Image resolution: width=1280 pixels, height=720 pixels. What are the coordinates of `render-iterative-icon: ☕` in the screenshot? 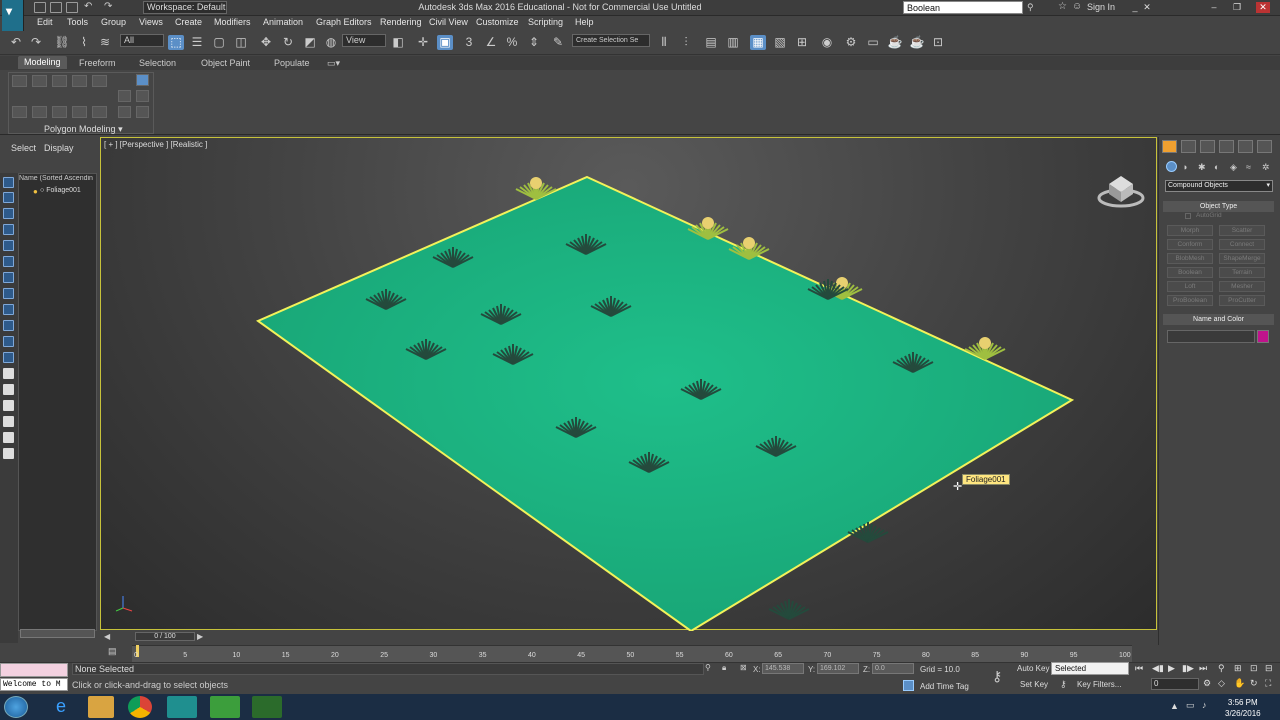 It's located at (917, 42).